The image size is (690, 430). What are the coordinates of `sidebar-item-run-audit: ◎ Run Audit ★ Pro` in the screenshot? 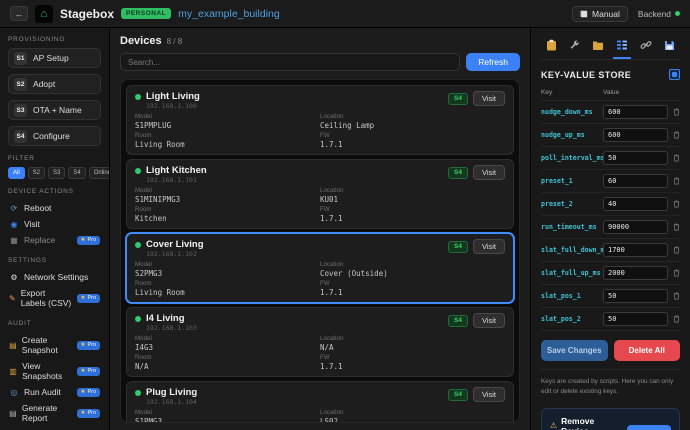 It's located at (54, 392).